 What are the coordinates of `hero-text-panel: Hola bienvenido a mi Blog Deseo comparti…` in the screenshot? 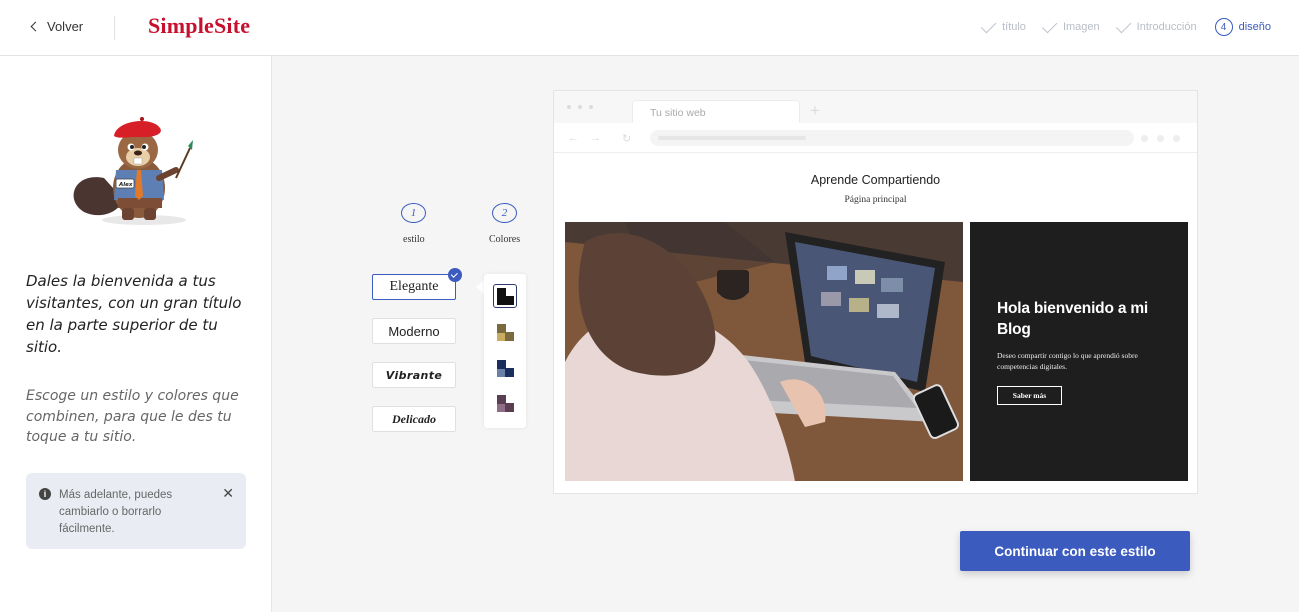 It's located at (1079, 351).